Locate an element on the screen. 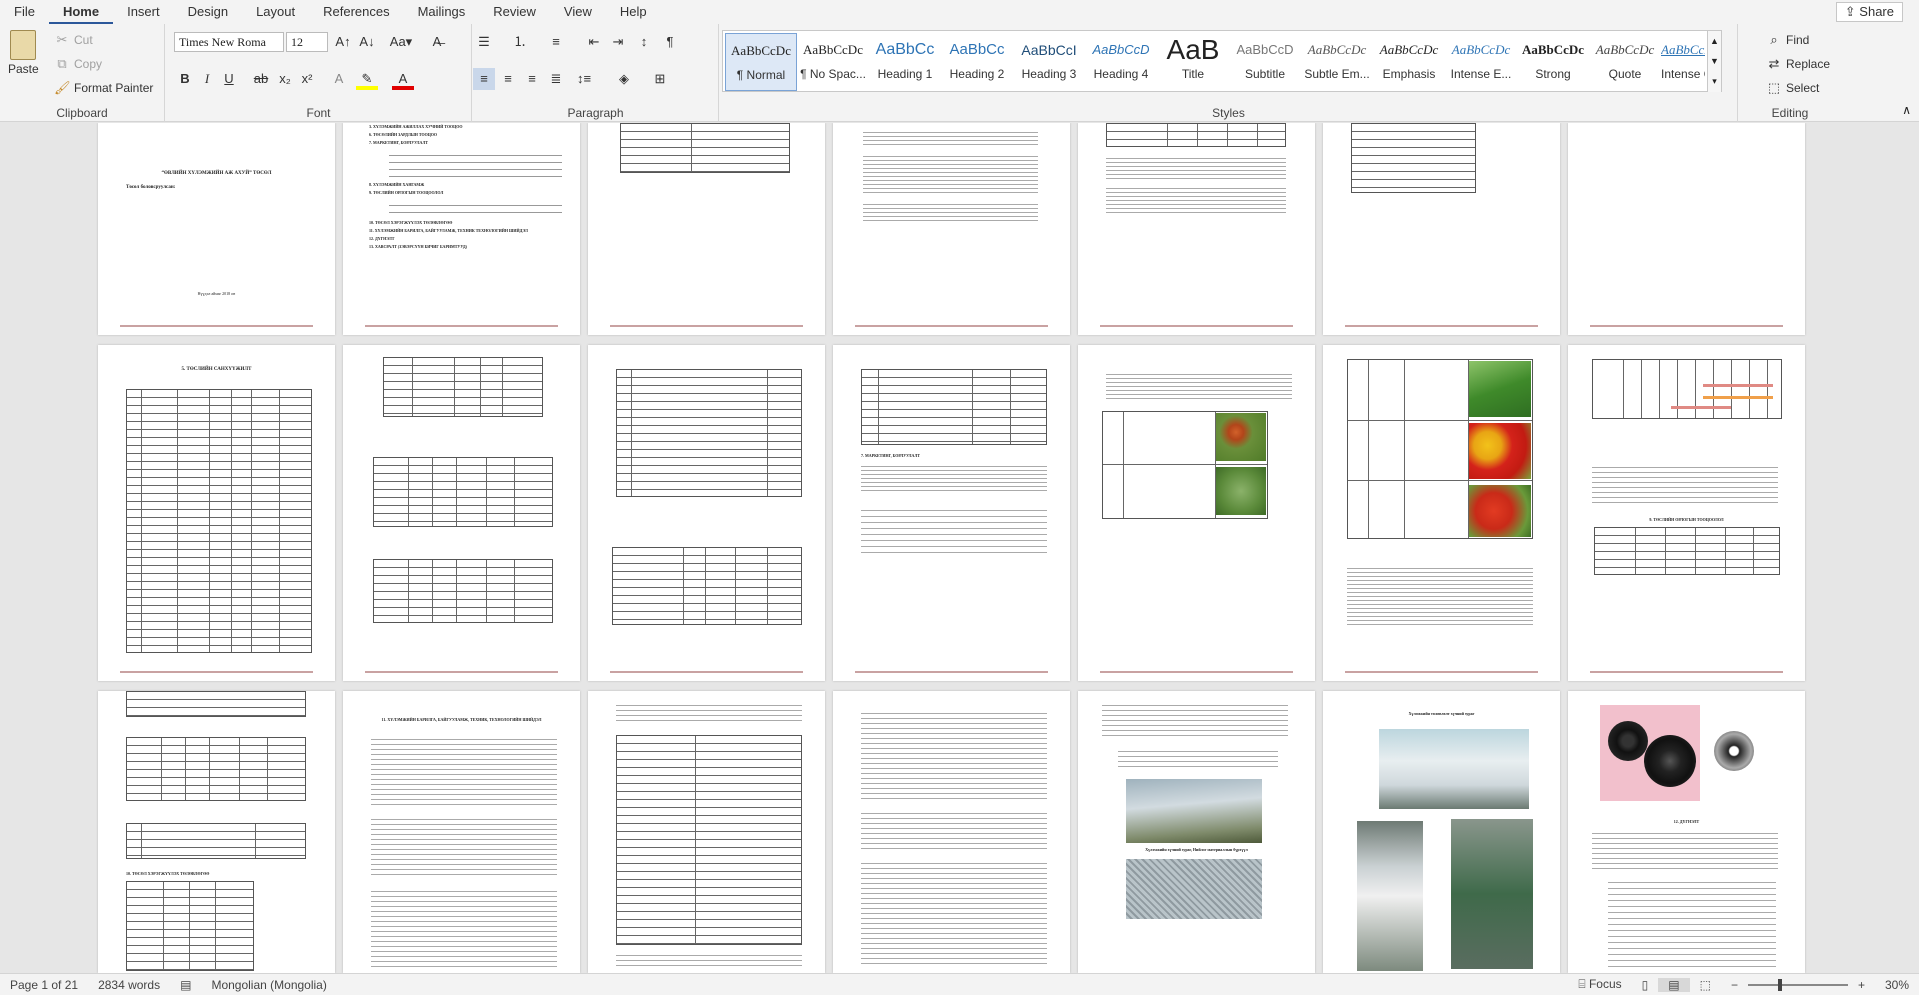  tab-references: References is located at coordinates (356, 12).